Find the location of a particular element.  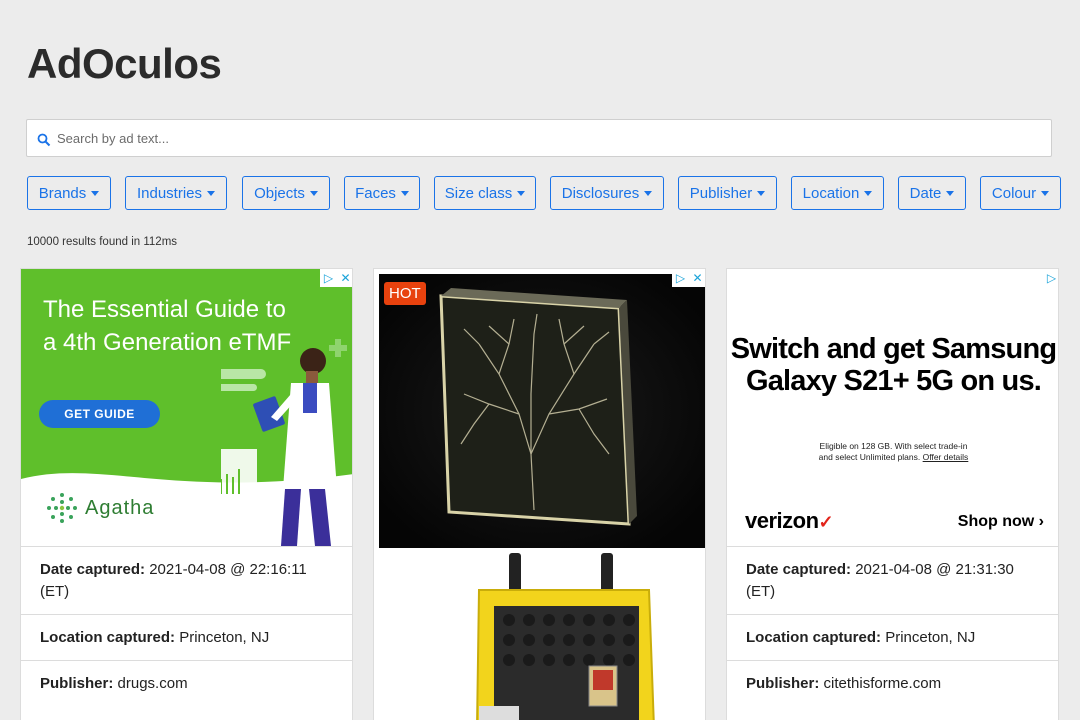

filter-label: Date is located at coordinates (925, 193).